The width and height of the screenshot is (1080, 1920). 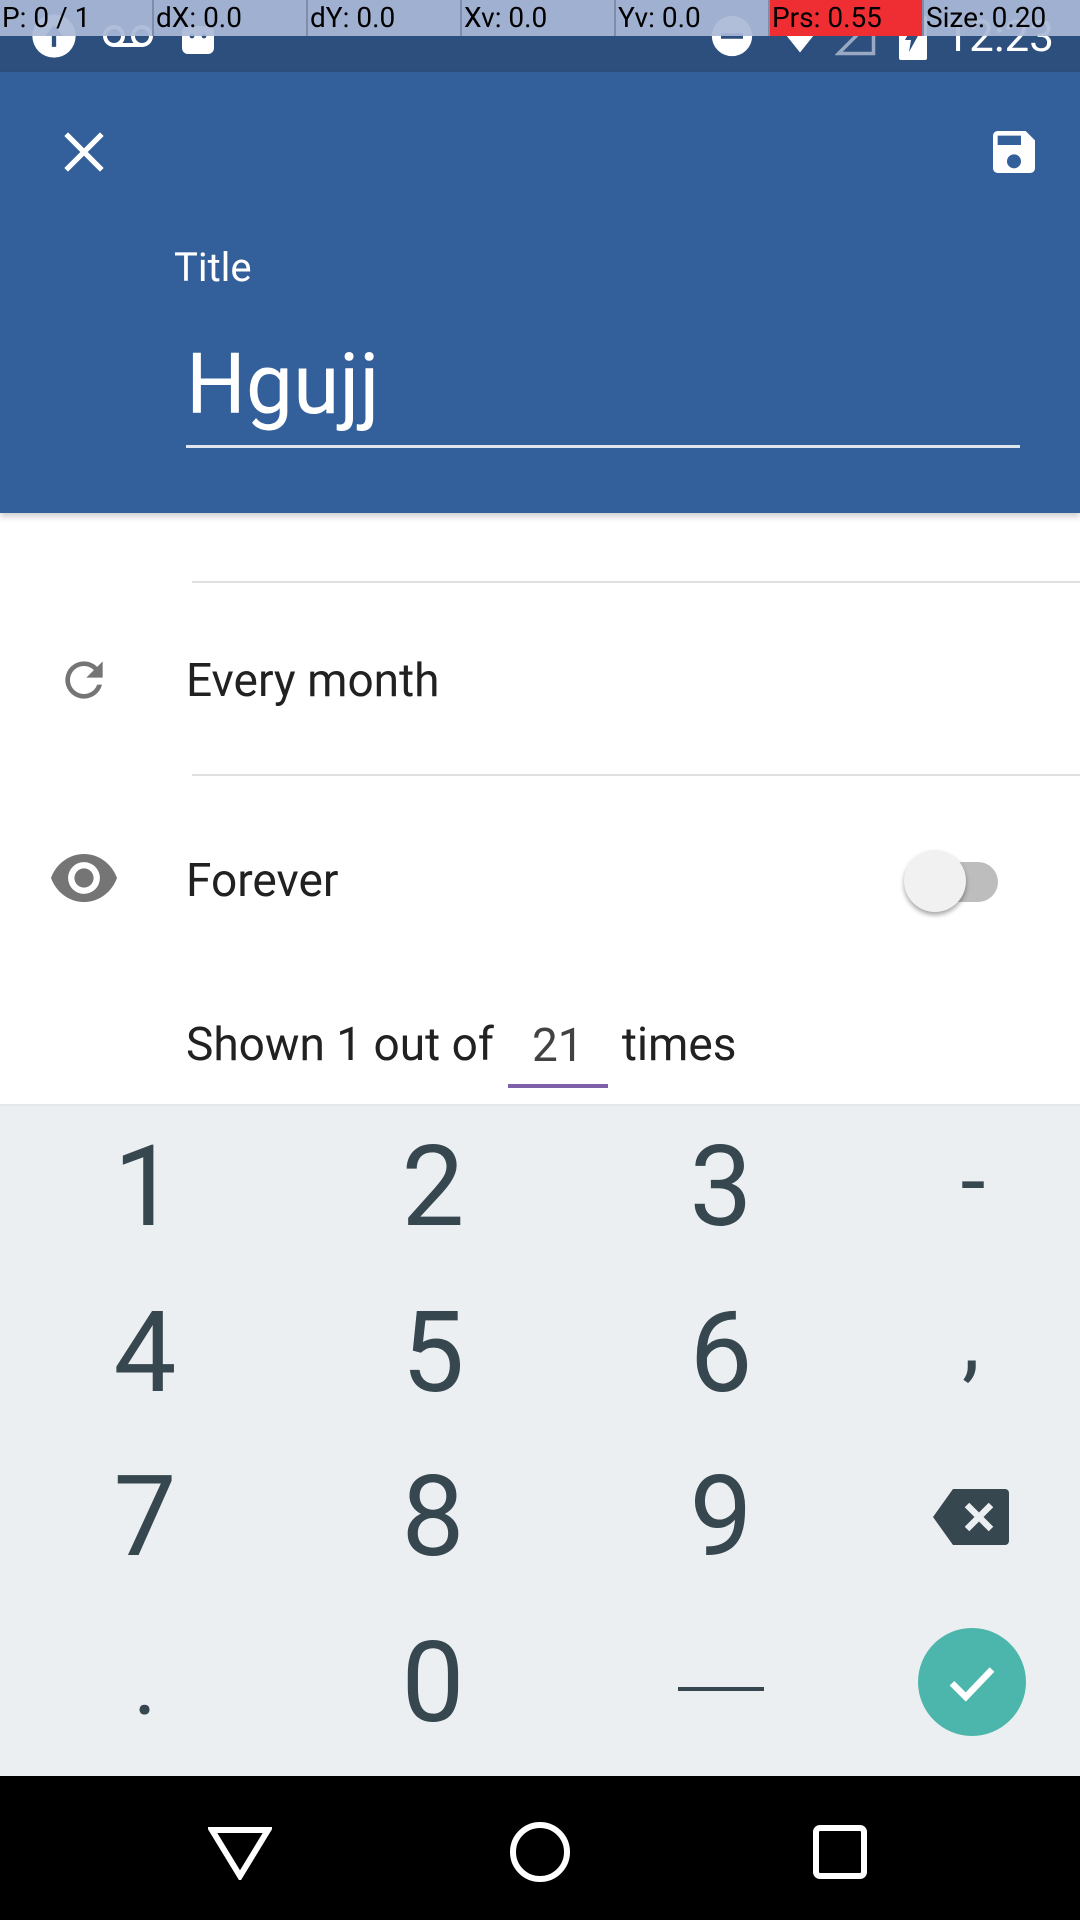 I want to click on pointer-xv: Xv: 0.0, so click(x=539, y=18).